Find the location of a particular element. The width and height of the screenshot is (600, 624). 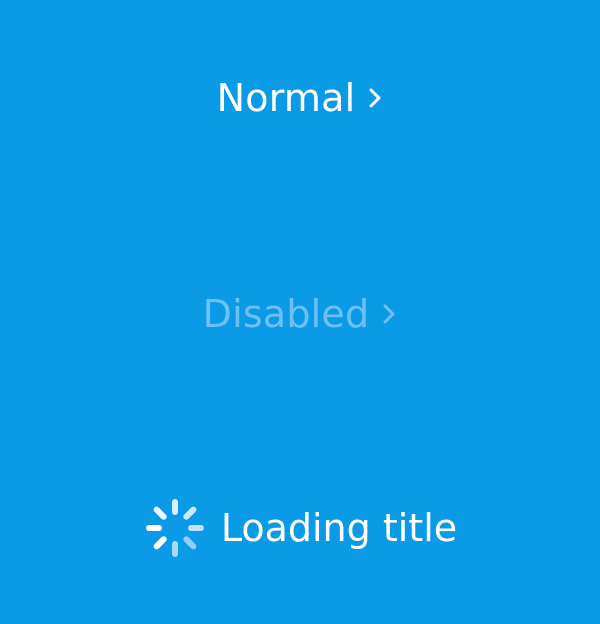

normal-button-label: Normal is located at coordinates (286, 98).